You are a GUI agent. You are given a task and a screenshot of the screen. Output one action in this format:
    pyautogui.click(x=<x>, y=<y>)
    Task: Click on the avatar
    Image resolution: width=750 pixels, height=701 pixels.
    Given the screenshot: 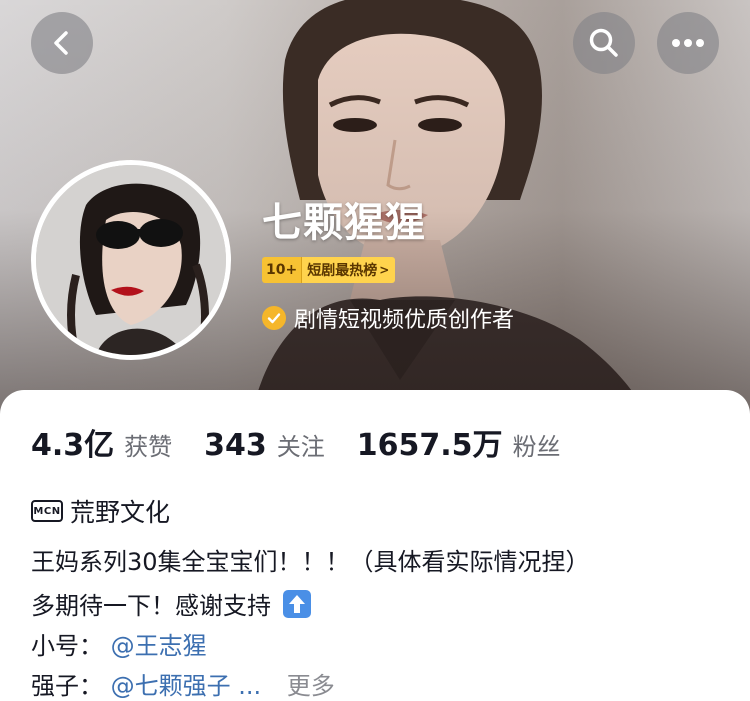 What is the action you would take?
    pyautogui.click(x=131, y=260)
    